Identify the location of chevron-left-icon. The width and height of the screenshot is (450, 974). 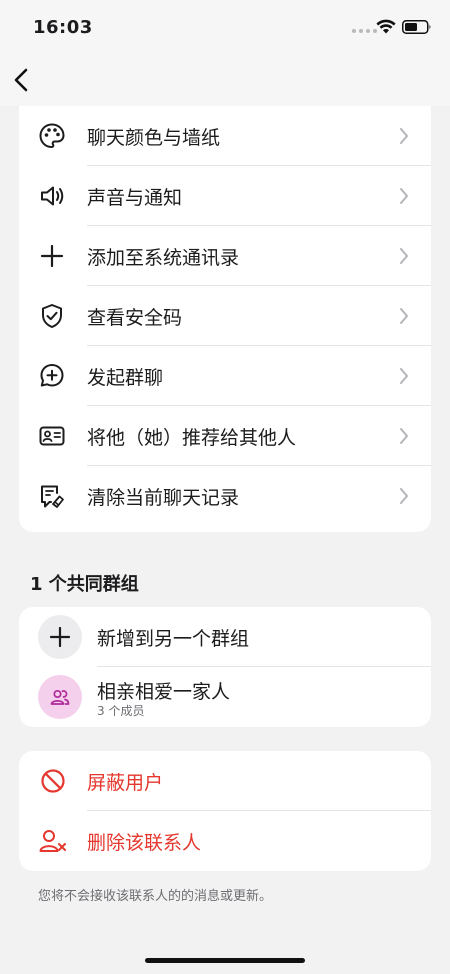
(21, 80).